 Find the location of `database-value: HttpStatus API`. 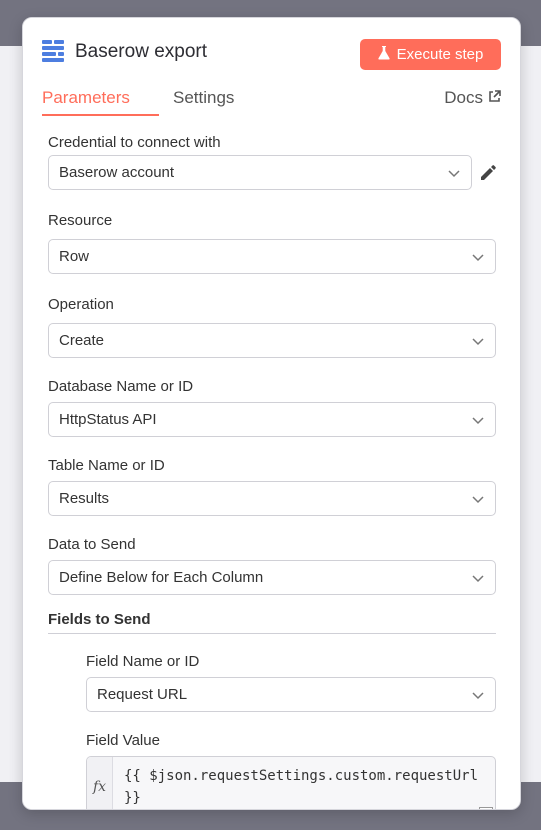

database-value: HttpStatus API is located at coordinates (108, 419).